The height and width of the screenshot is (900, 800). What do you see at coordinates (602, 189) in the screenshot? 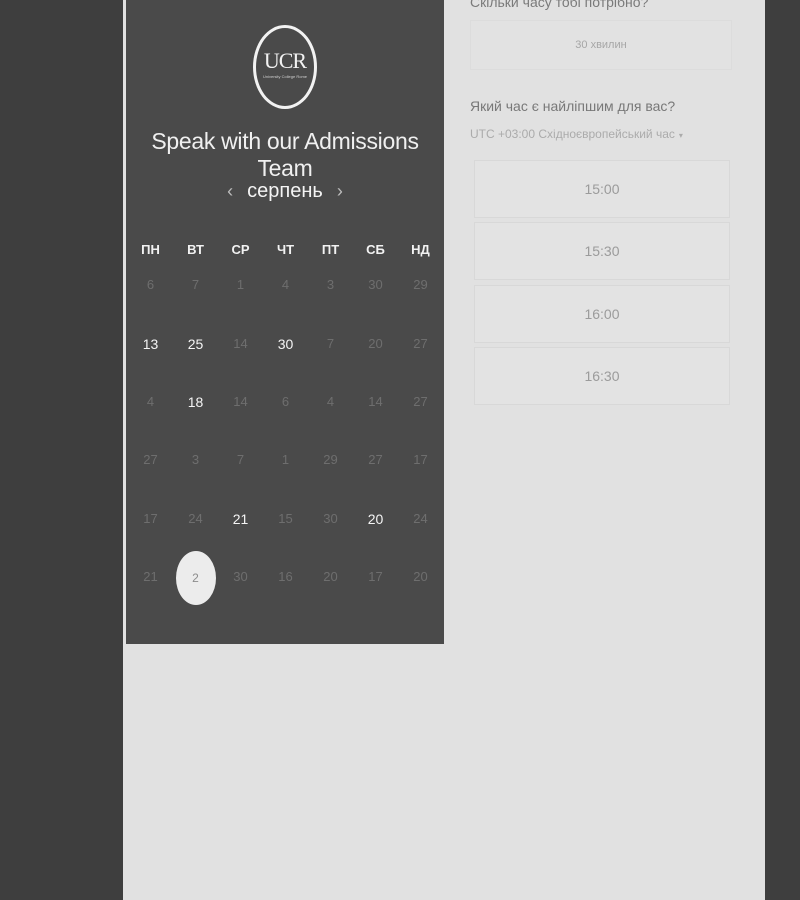
I see `time-slot: 15:00` at bounding box center [602, 189].